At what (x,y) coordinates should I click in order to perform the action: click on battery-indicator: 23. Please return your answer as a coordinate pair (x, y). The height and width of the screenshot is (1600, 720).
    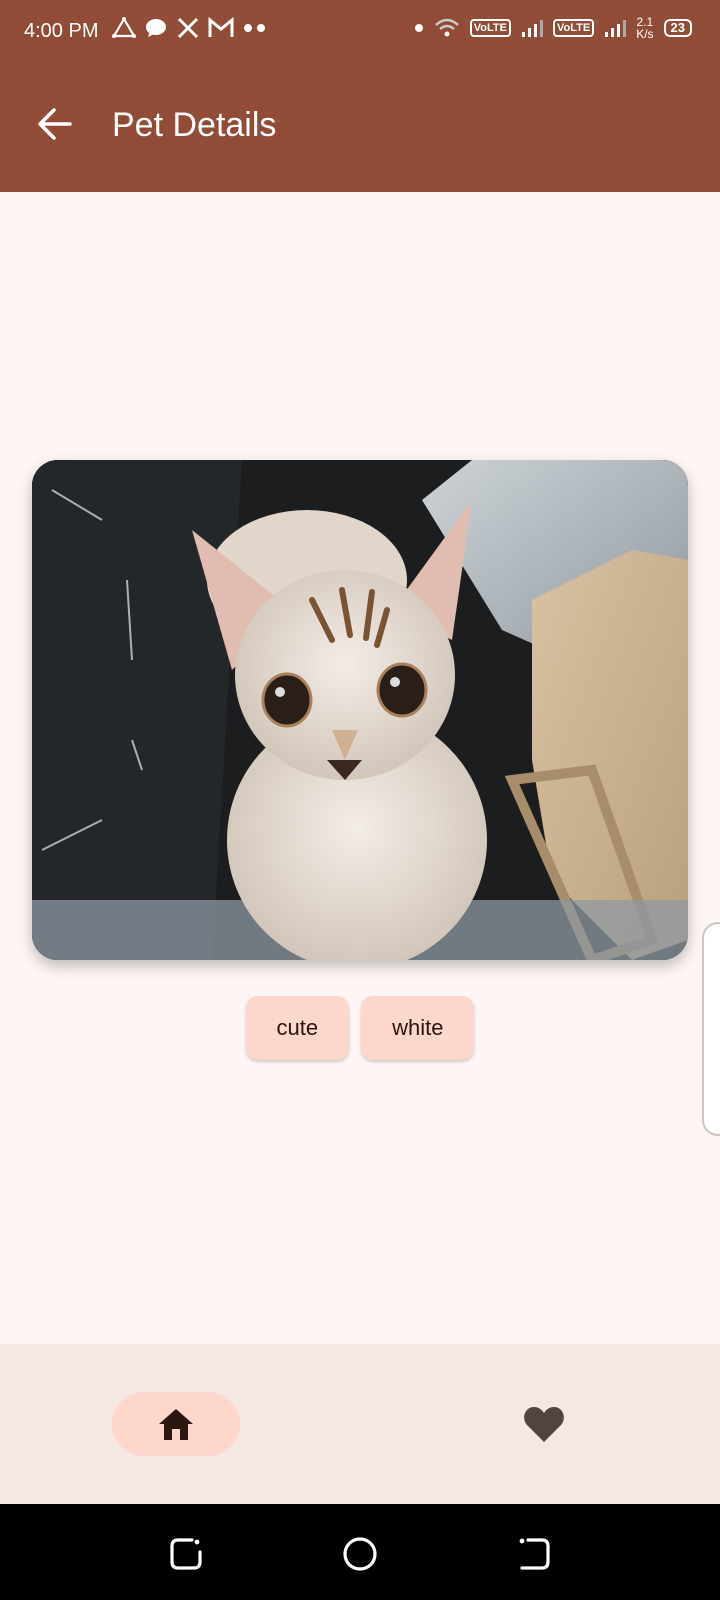
    Looking at the image, I should click on (677, 28).